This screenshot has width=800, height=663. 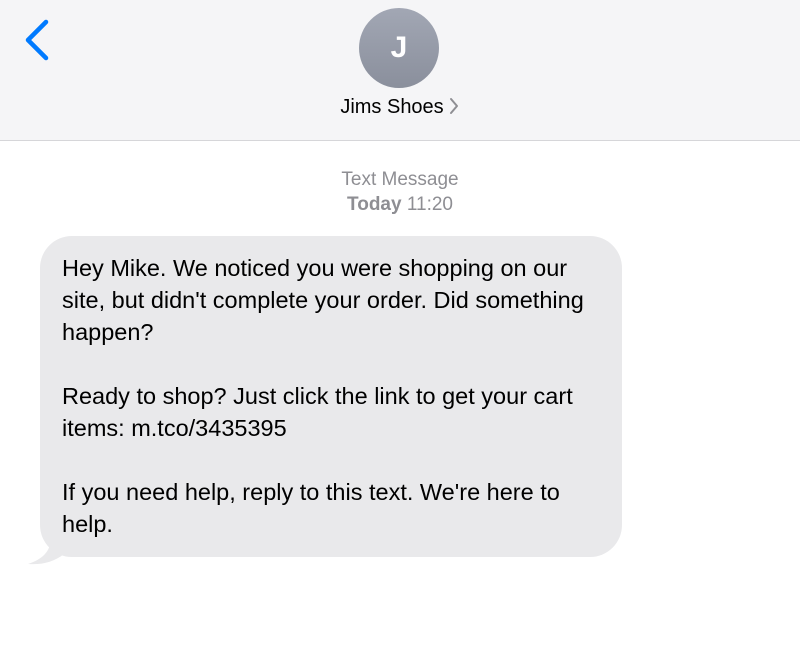 I want to click on message-meta: Text Message Today 11:20, so click(x=400, y=192).